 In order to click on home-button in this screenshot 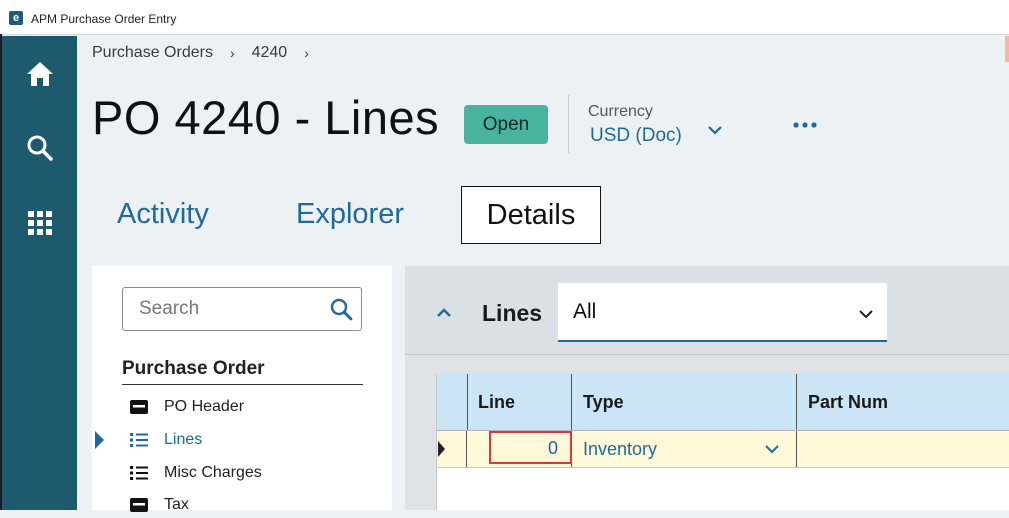, I will do `click(40, 74)`.